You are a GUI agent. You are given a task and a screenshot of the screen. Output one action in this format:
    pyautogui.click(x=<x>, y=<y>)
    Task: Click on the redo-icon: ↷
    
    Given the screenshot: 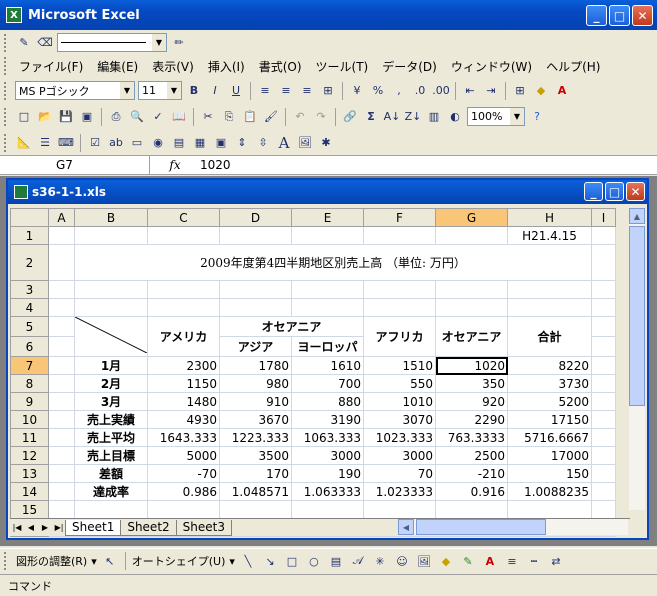 What is the action you would take?
    pyautogui.click(x=321, y=117)
    